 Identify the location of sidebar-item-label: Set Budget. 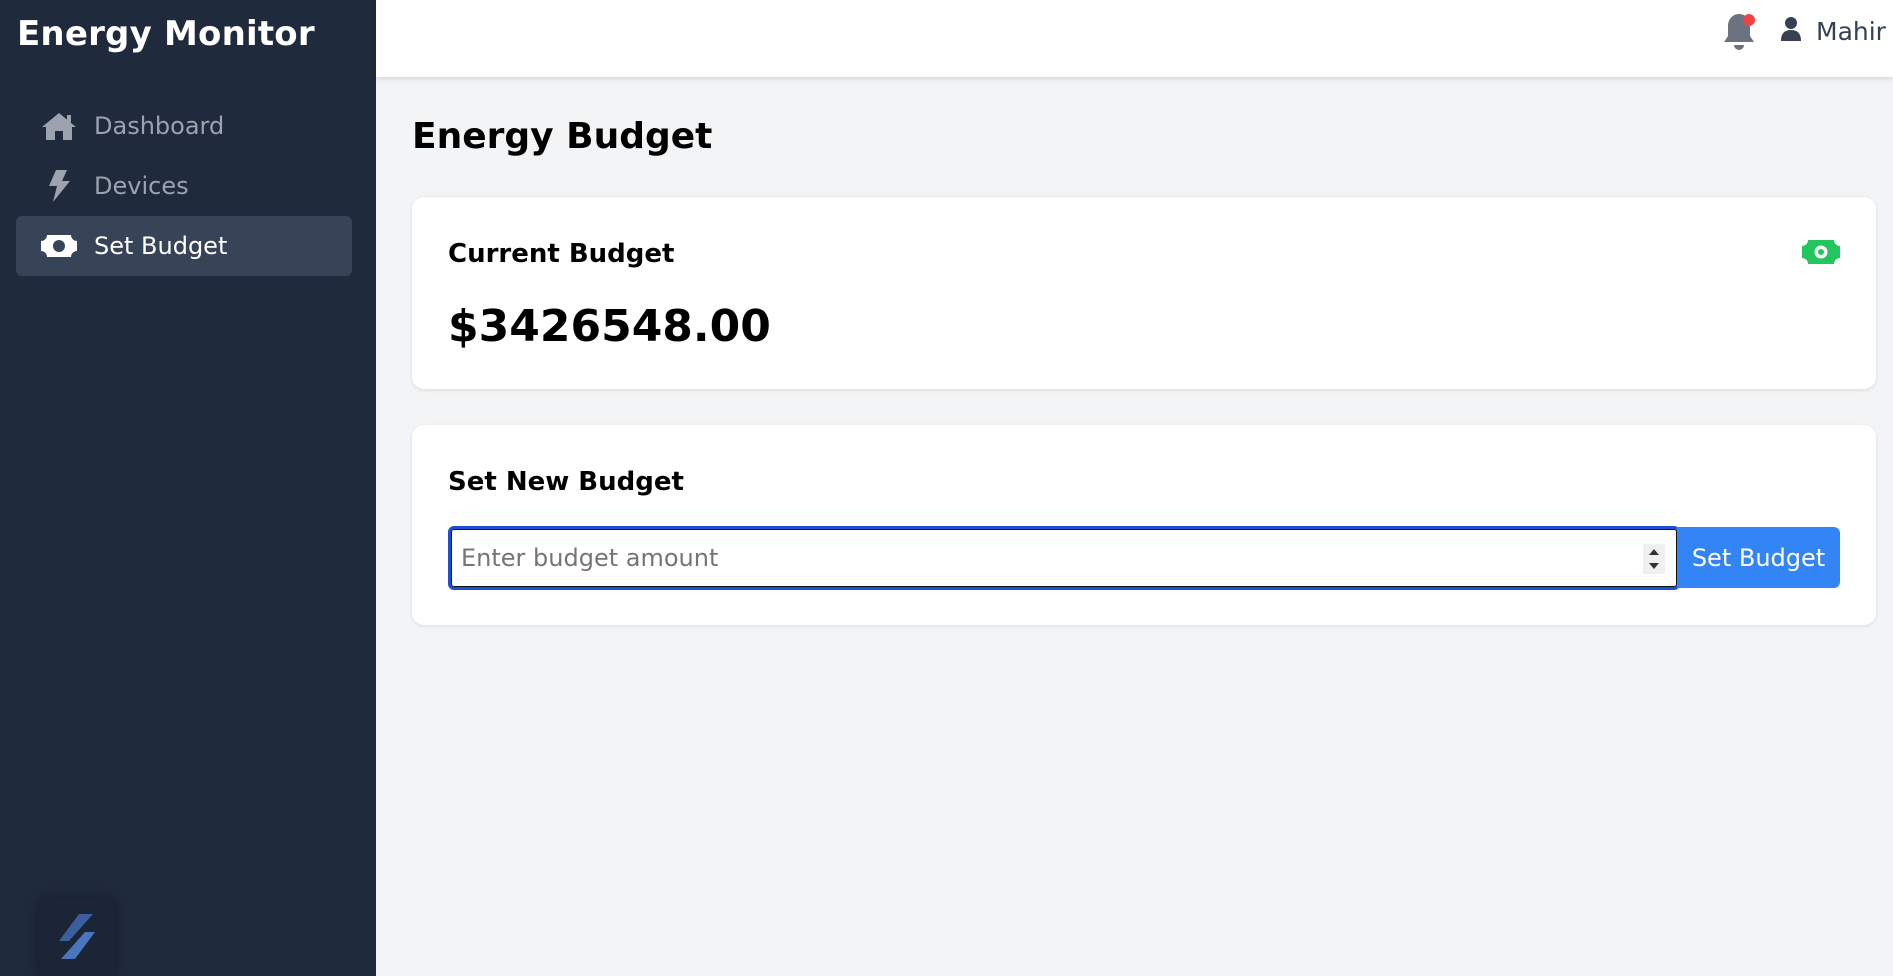
(161, 246).